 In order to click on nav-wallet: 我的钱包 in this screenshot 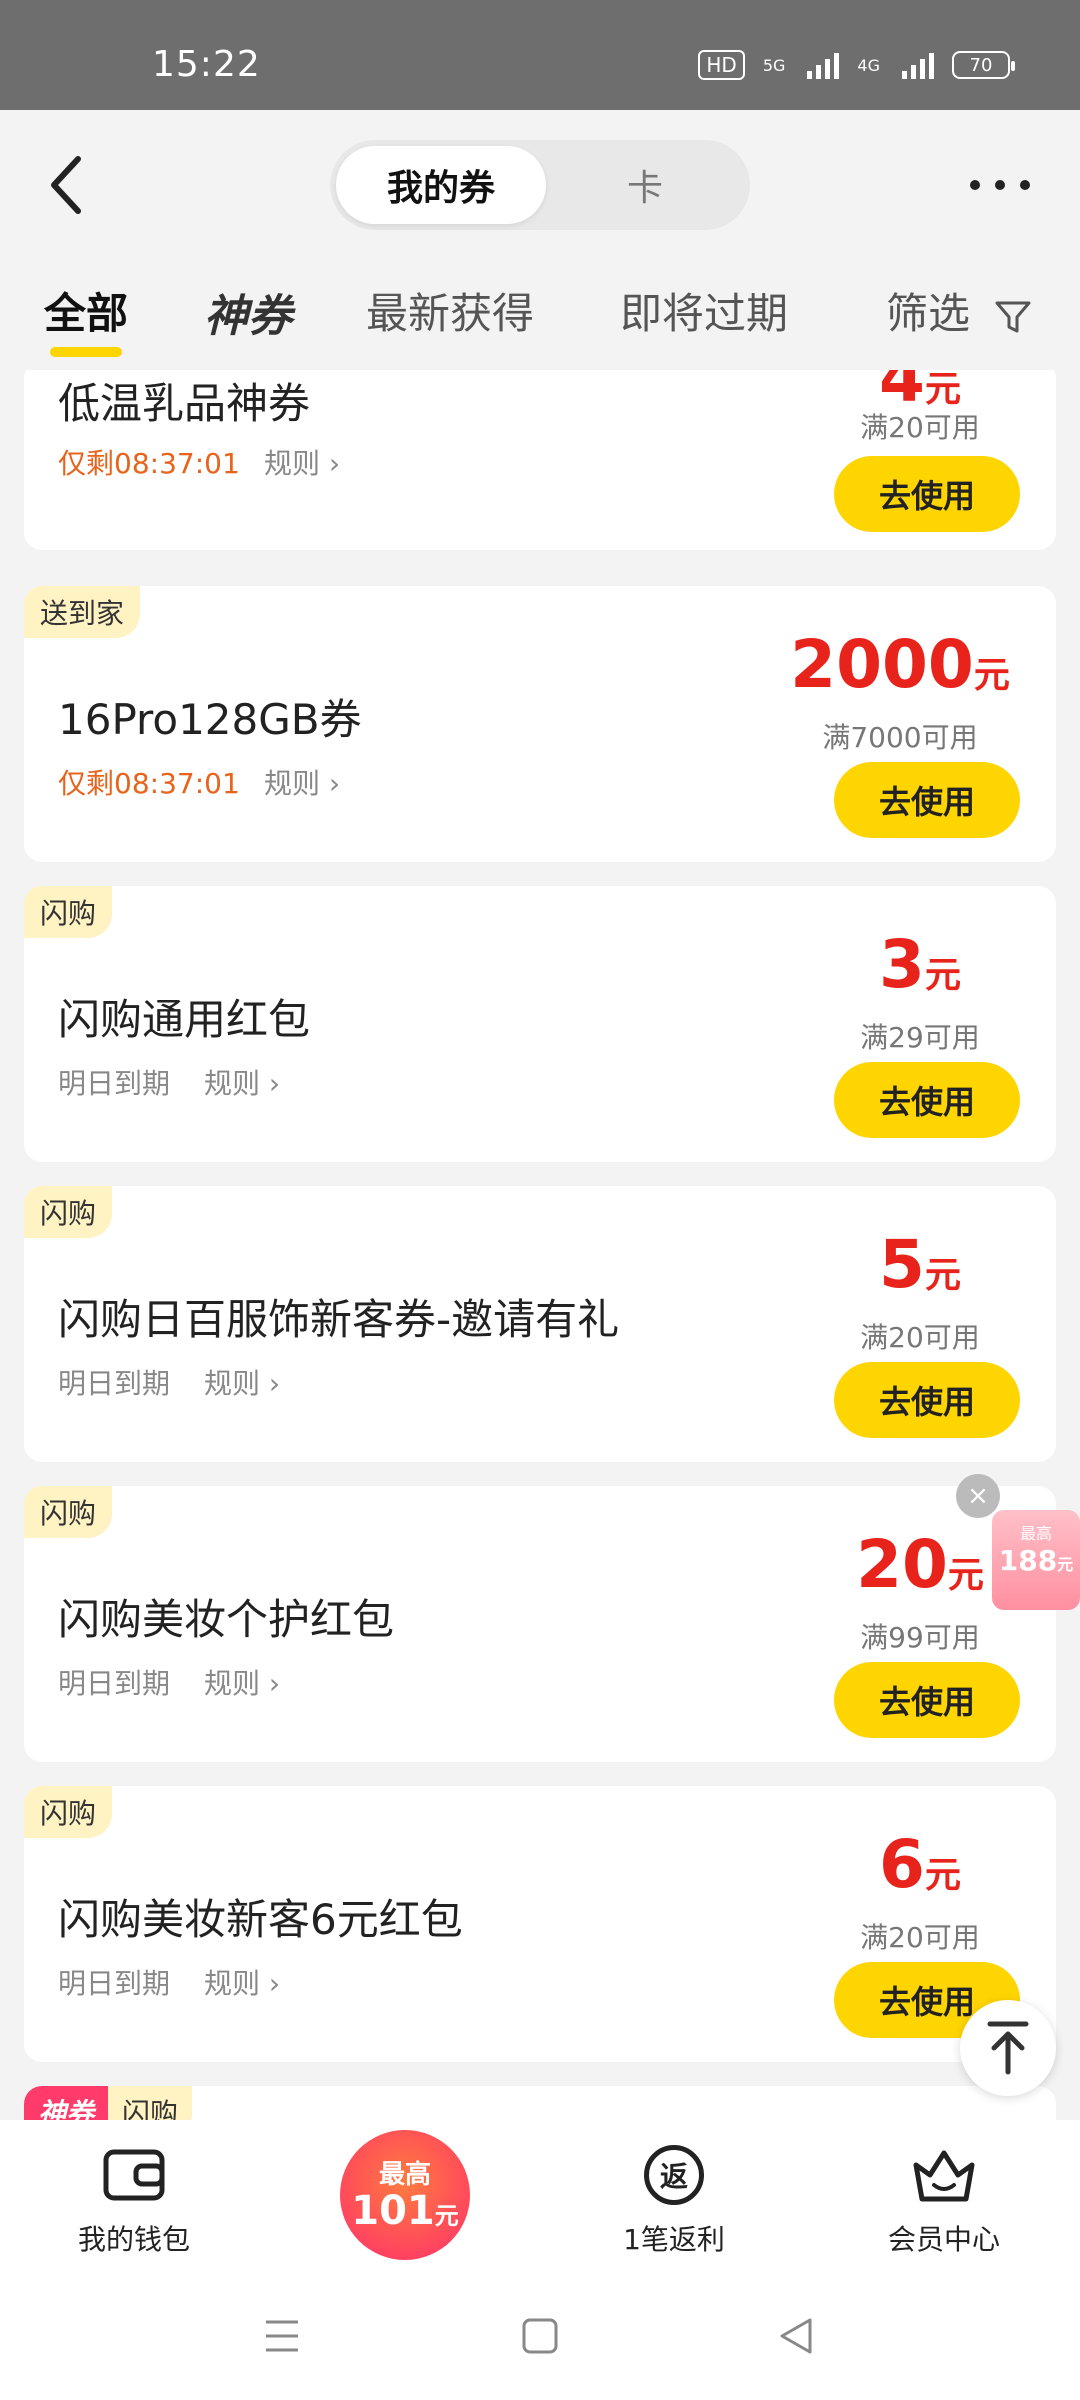, I will do `click(134, 2199)`.